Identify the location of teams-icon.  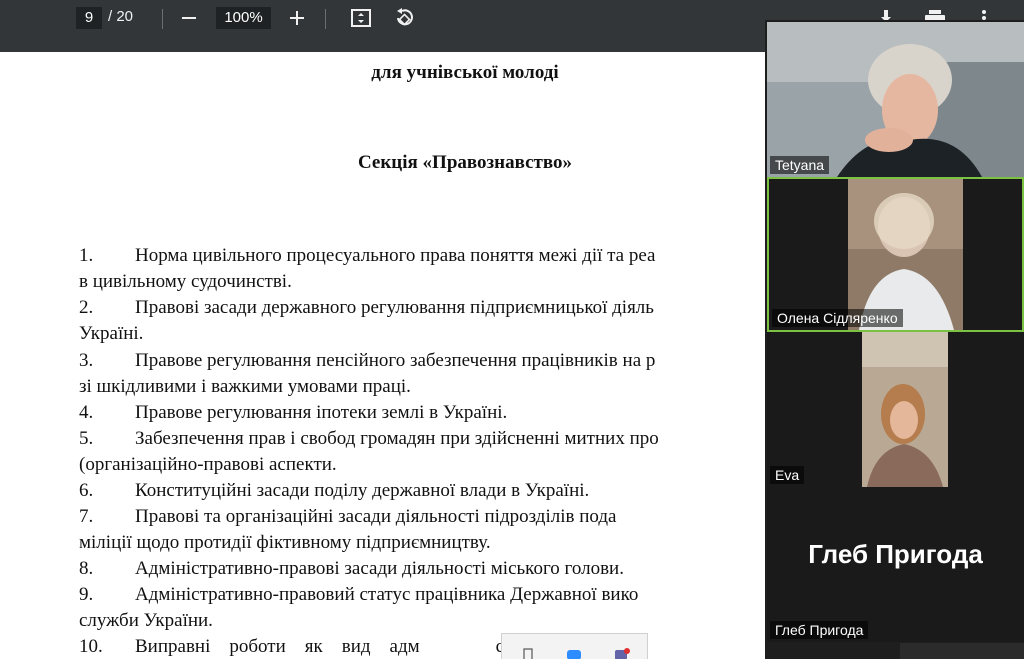
(622, 653).